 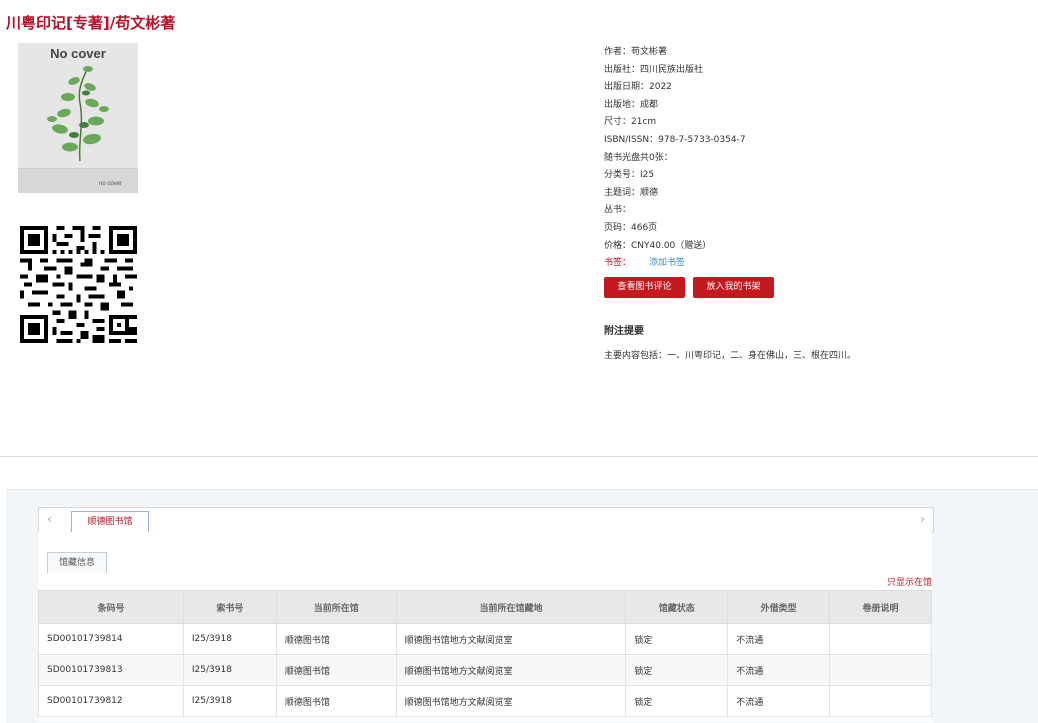 What do you see at coordinates (667, 263) in the screenshot?
I see `add-bookmark-link: 添加书签` at bounding box center [667, 263].